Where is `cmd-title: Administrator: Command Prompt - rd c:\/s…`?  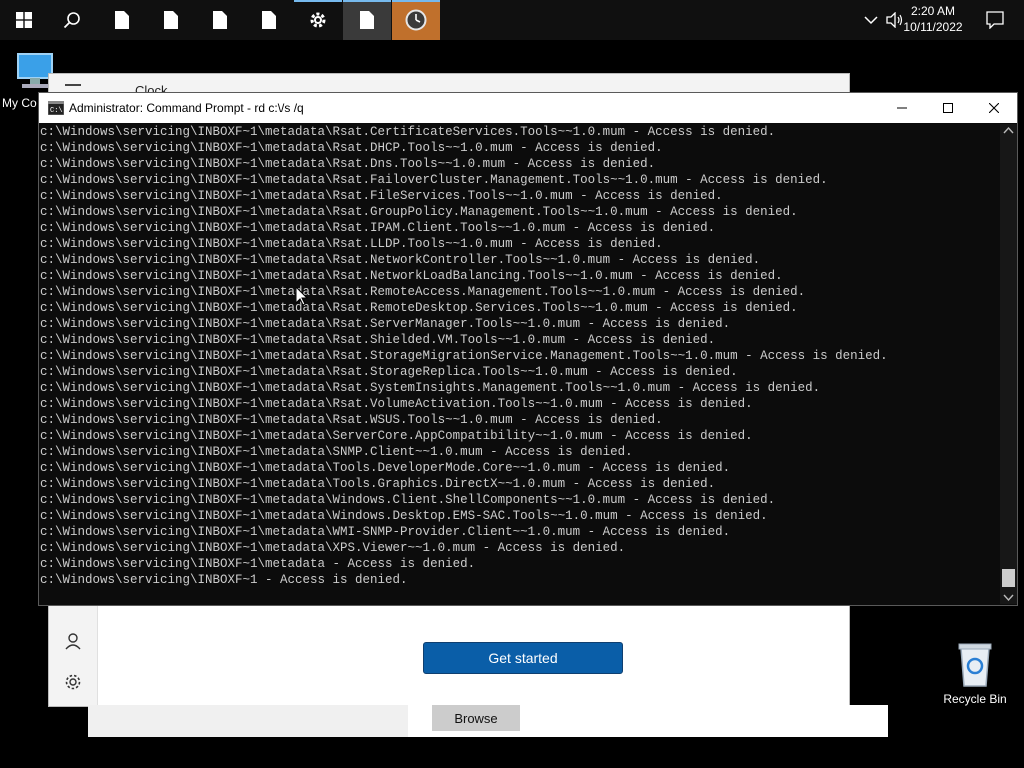
cmd-title: Administrator: Command Prompt - rd c:\/s… is located at coordinates (186, 108).